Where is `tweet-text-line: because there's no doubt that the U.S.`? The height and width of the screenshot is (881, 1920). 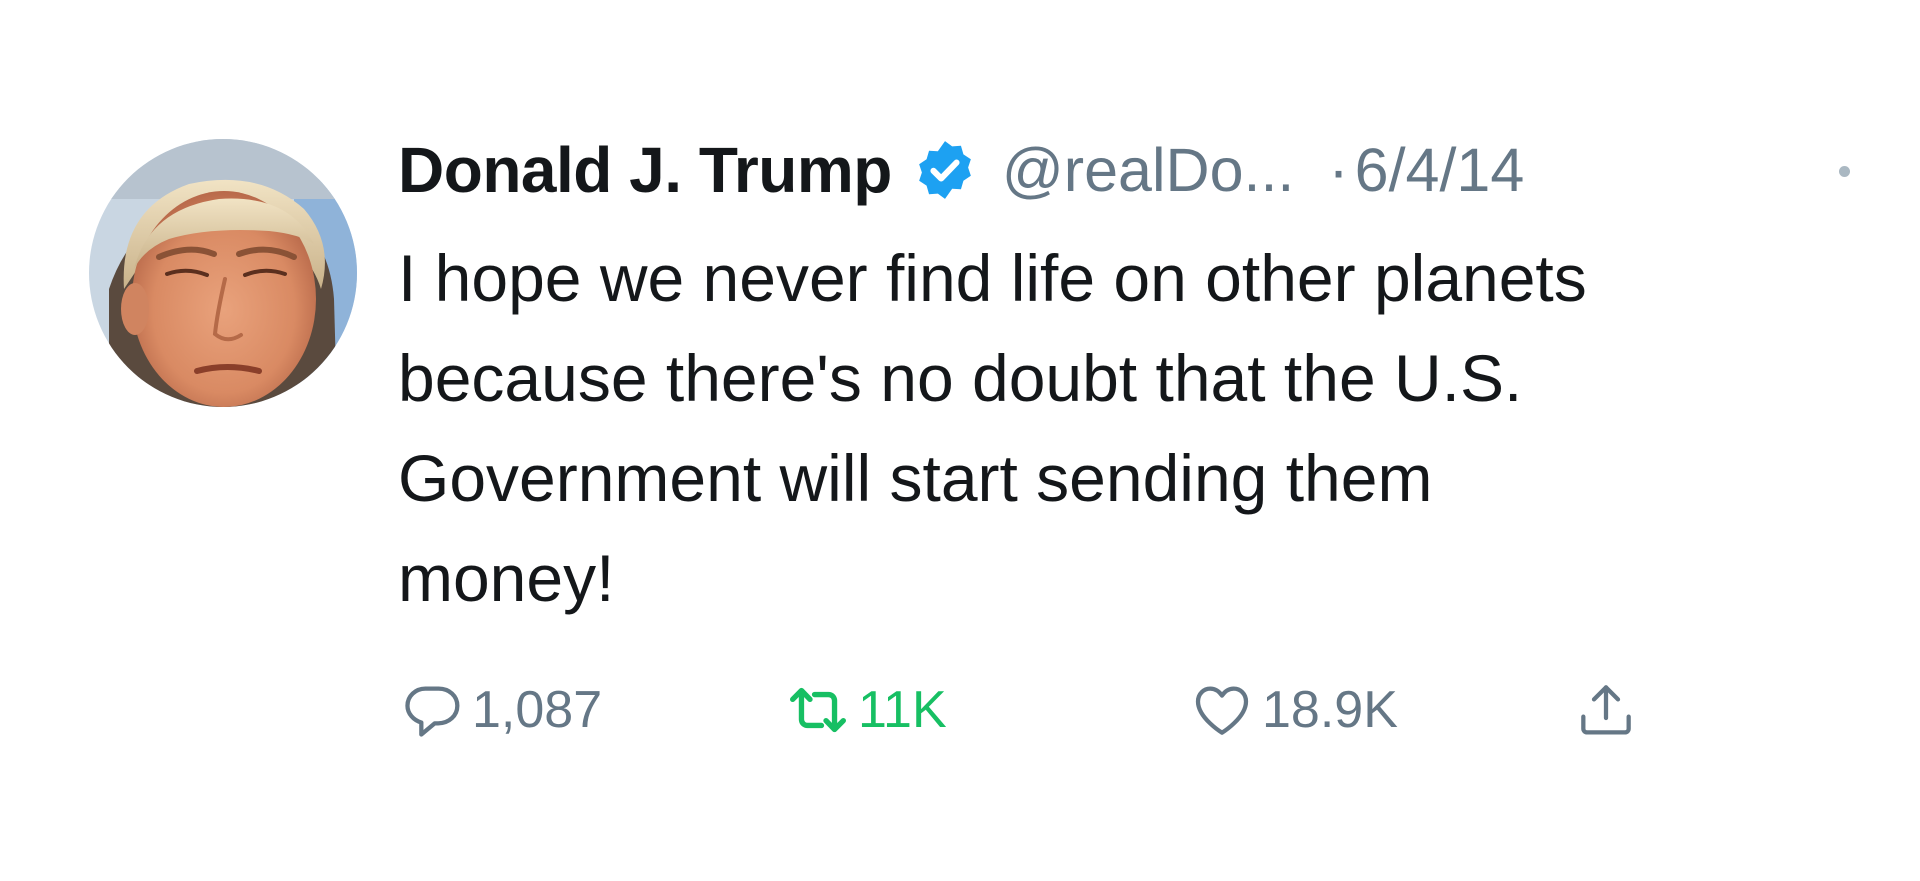 tweet-text-line: because there's no doubt that the U.S. is located at coordinates (960, 378).